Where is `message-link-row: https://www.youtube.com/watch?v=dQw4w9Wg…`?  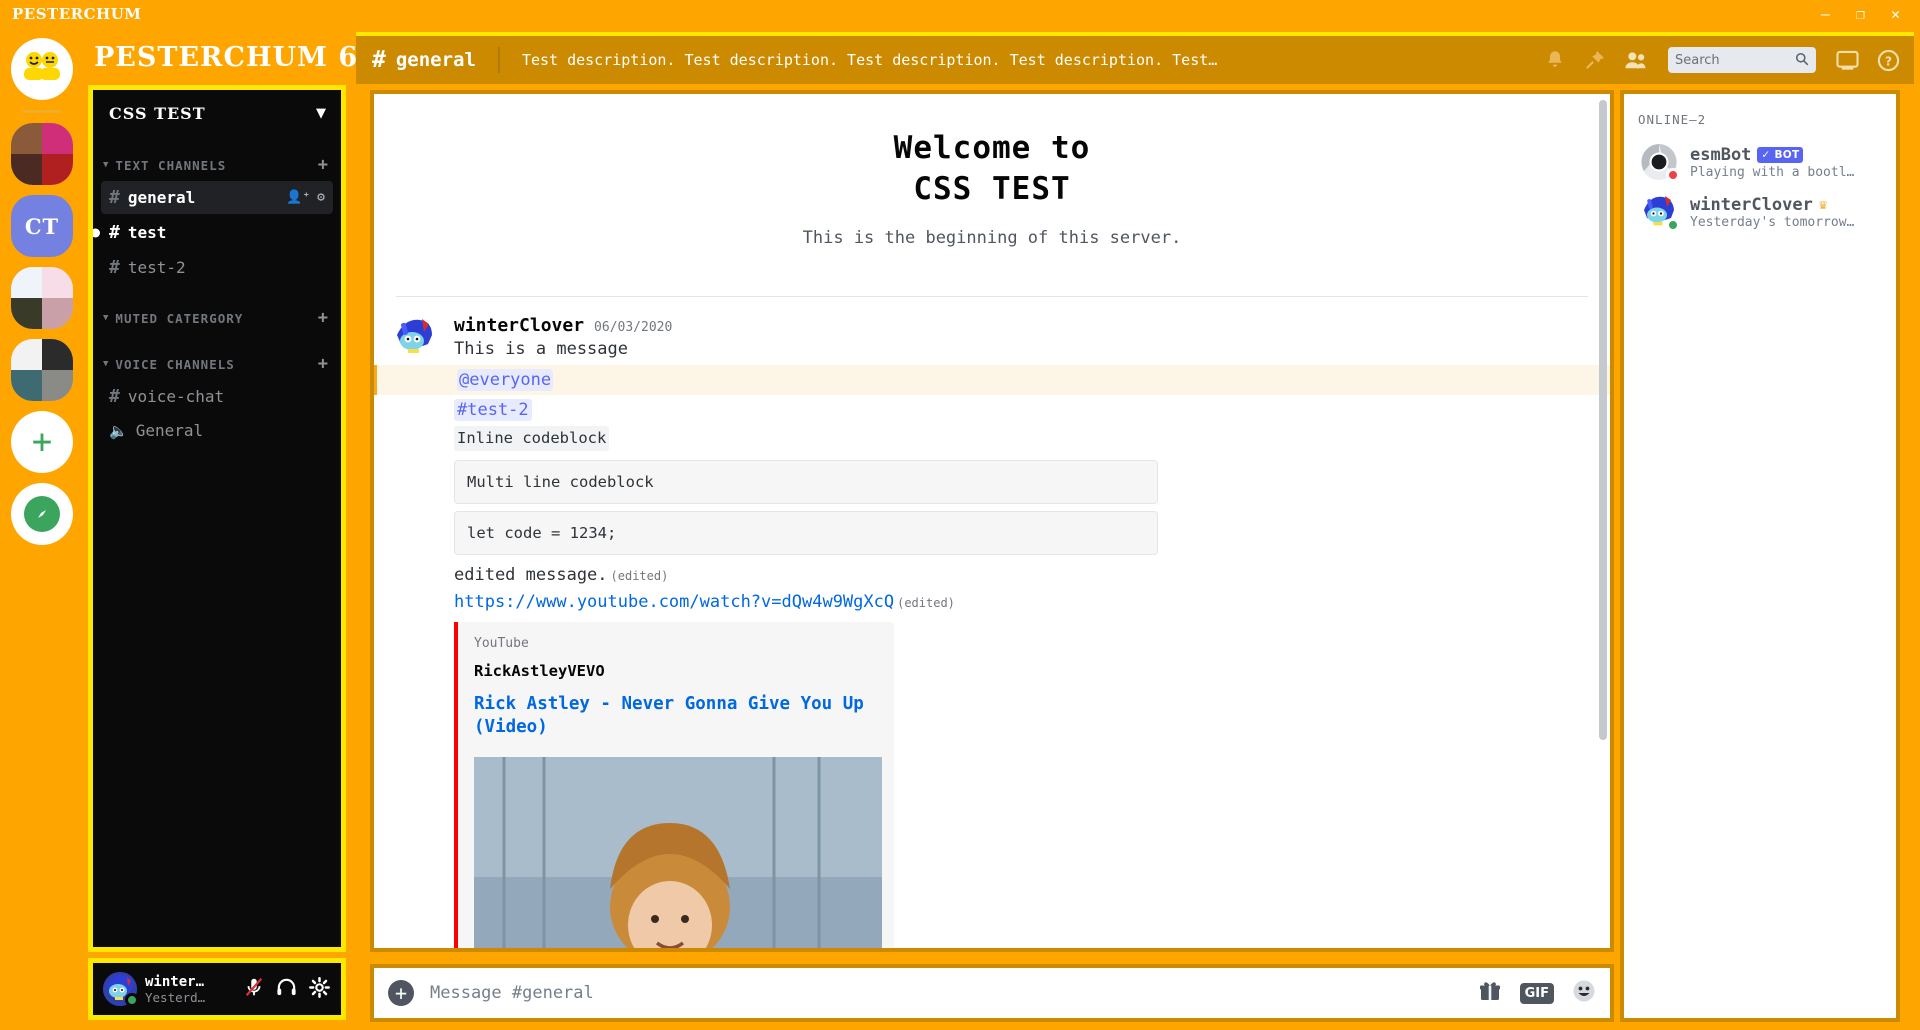
message-link-row: https://www.youtube.com/watch?v=dQw4w9Wg… is located at coordinates (1023, 602).